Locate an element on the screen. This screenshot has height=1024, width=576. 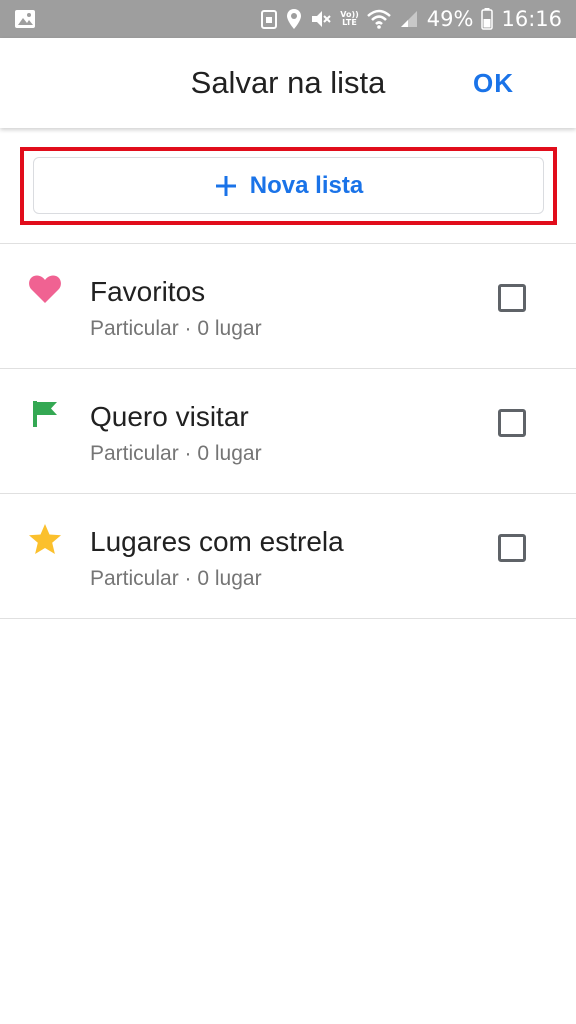
divider is located at coordinates (288, 618).